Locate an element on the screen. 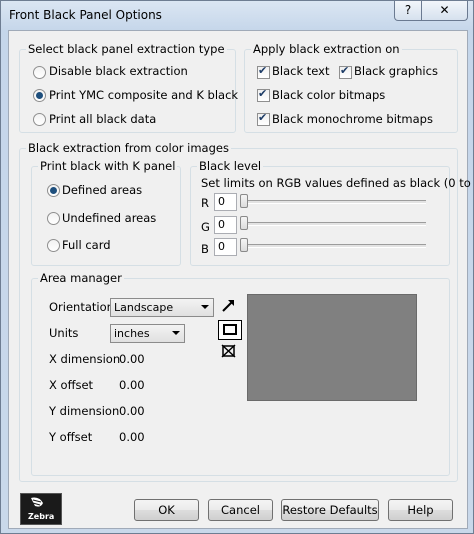 This screenshot has width=474, height=534. b-slider-track is located at coordinates (334, 246).